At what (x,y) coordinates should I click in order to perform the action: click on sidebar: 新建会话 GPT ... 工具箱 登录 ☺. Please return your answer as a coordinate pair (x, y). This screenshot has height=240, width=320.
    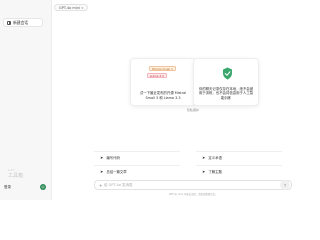
    Looking at the image, I should click on (26, 100).